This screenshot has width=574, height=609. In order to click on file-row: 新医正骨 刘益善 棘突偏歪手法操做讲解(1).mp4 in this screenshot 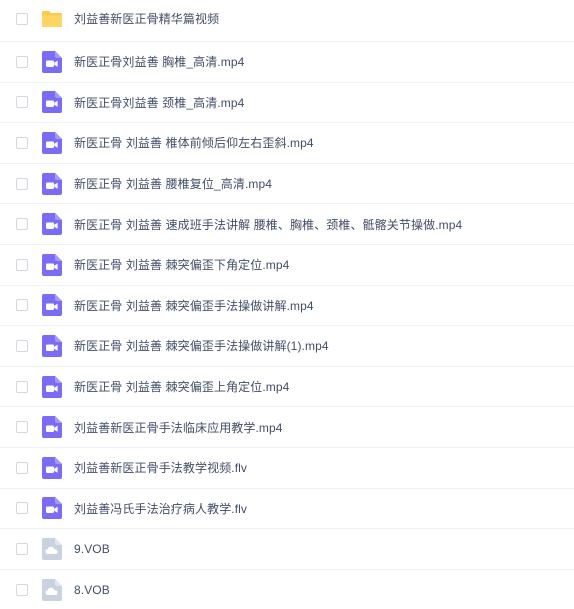, I will do `click(287, 346)`.